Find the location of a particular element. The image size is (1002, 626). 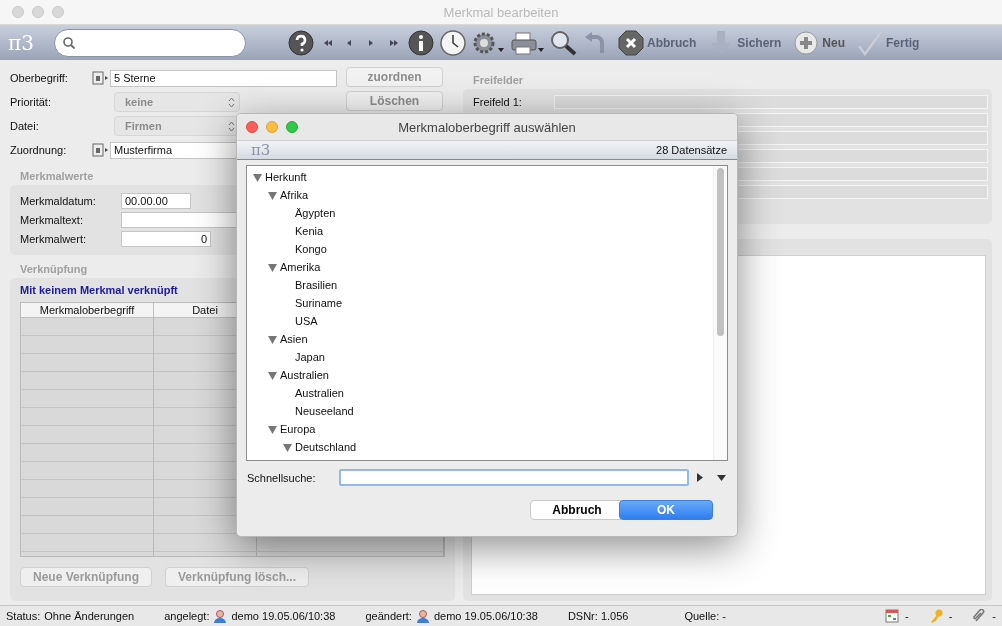

field-label: Schnellsuche: is located at coordinates (282, 477).